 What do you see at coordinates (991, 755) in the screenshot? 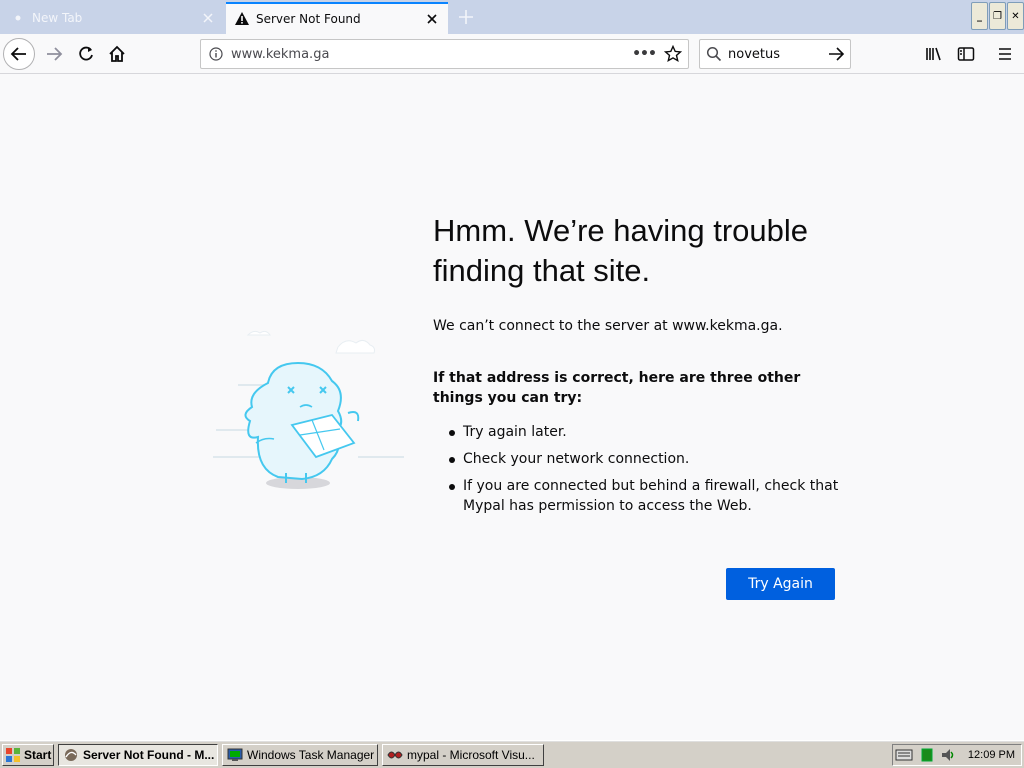
I see `clock: 12:09 PM` at bounding box center [991, 755].